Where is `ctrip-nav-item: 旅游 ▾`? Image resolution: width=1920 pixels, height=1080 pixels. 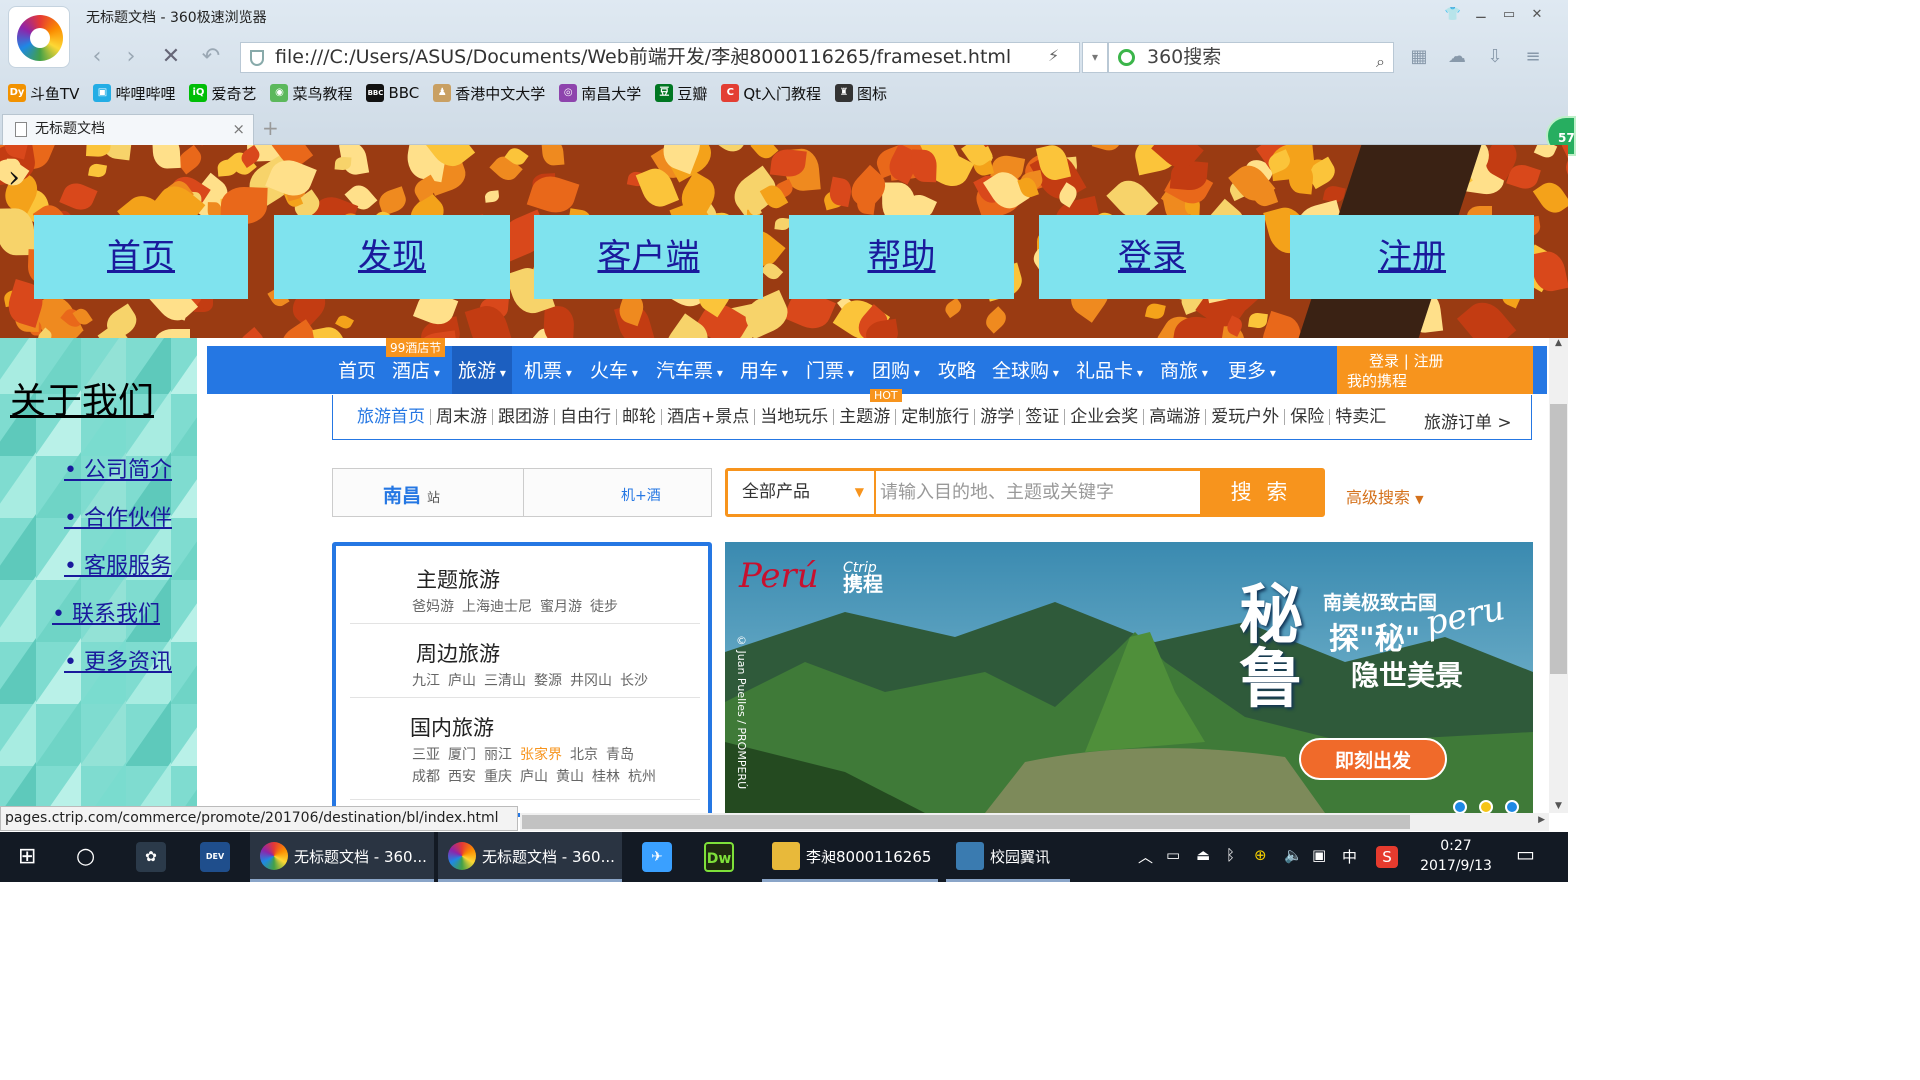
ctrip-nav-item: 旅游 ▾ is located at coordinates (482, 370).